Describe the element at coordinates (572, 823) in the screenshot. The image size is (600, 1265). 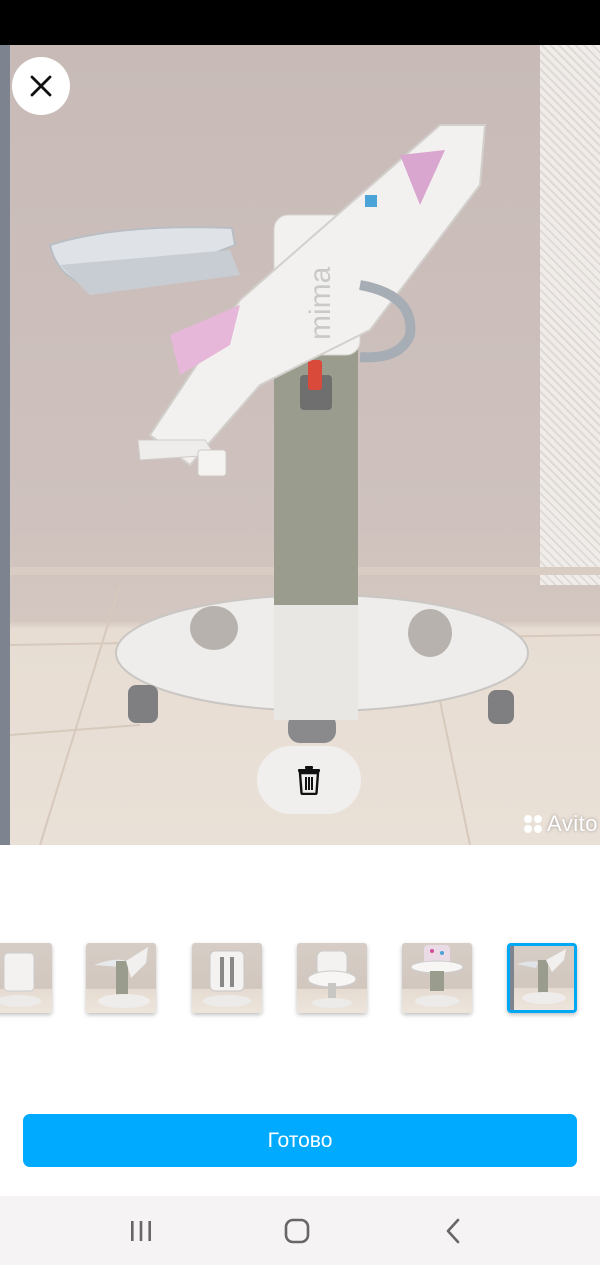
I see `watermark-text: Avito` at that location.